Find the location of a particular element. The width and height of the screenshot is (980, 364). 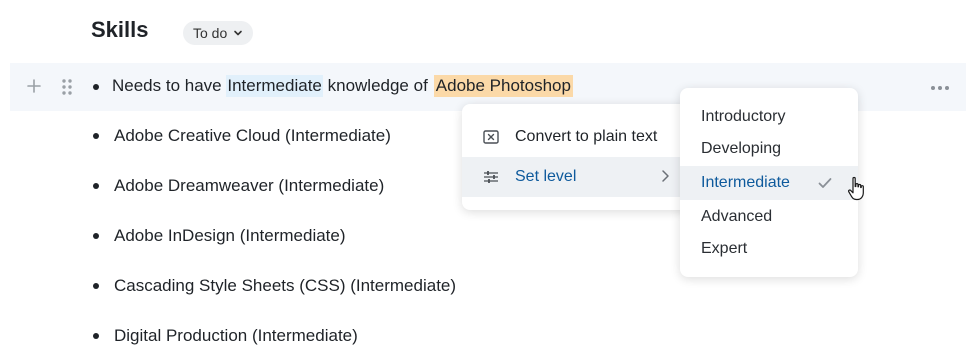

chevron-down-icon is located at coordinates (238, 33).